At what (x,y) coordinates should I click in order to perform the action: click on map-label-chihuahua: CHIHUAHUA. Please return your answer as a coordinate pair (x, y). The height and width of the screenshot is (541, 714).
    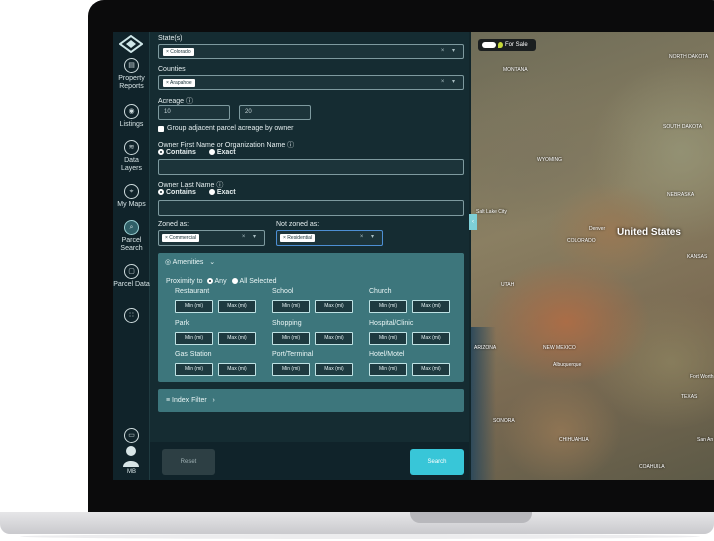
    Looking at the image, I should click on (574, 440).